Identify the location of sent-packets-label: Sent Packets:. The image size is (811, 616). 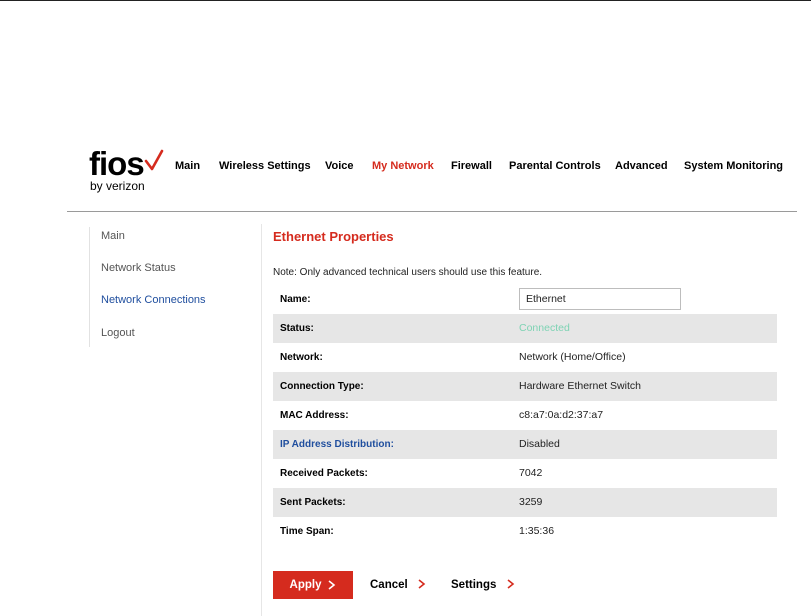
(313, 502).